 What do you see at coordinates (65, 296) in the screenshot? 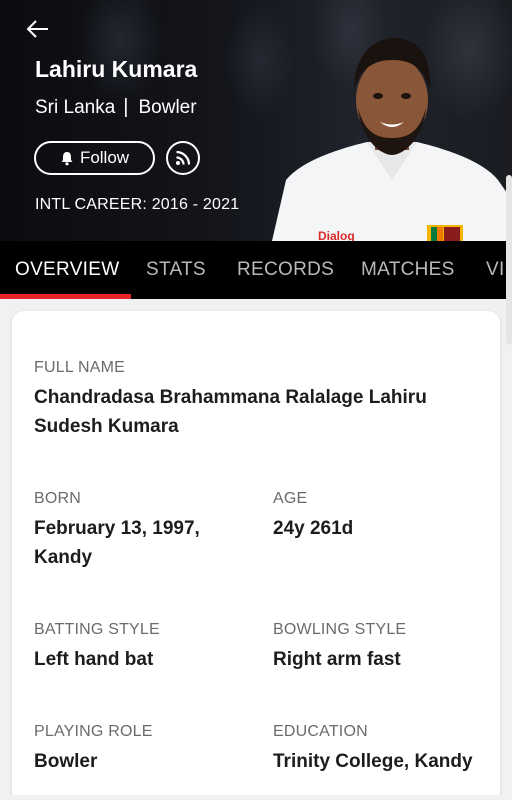
I see `active-tab-indicator` at bounding box center [65, 296].